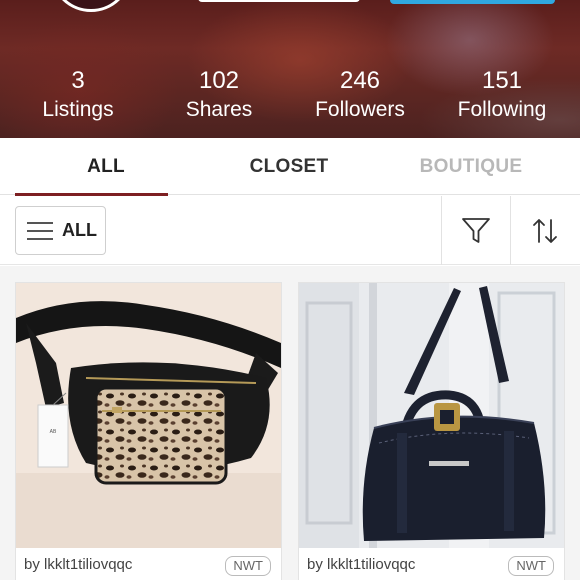 This screenshot has width=580, height=580. Describe the element at coordinates (40, 231) in the screenshot. I see `menu-icon` at that location.